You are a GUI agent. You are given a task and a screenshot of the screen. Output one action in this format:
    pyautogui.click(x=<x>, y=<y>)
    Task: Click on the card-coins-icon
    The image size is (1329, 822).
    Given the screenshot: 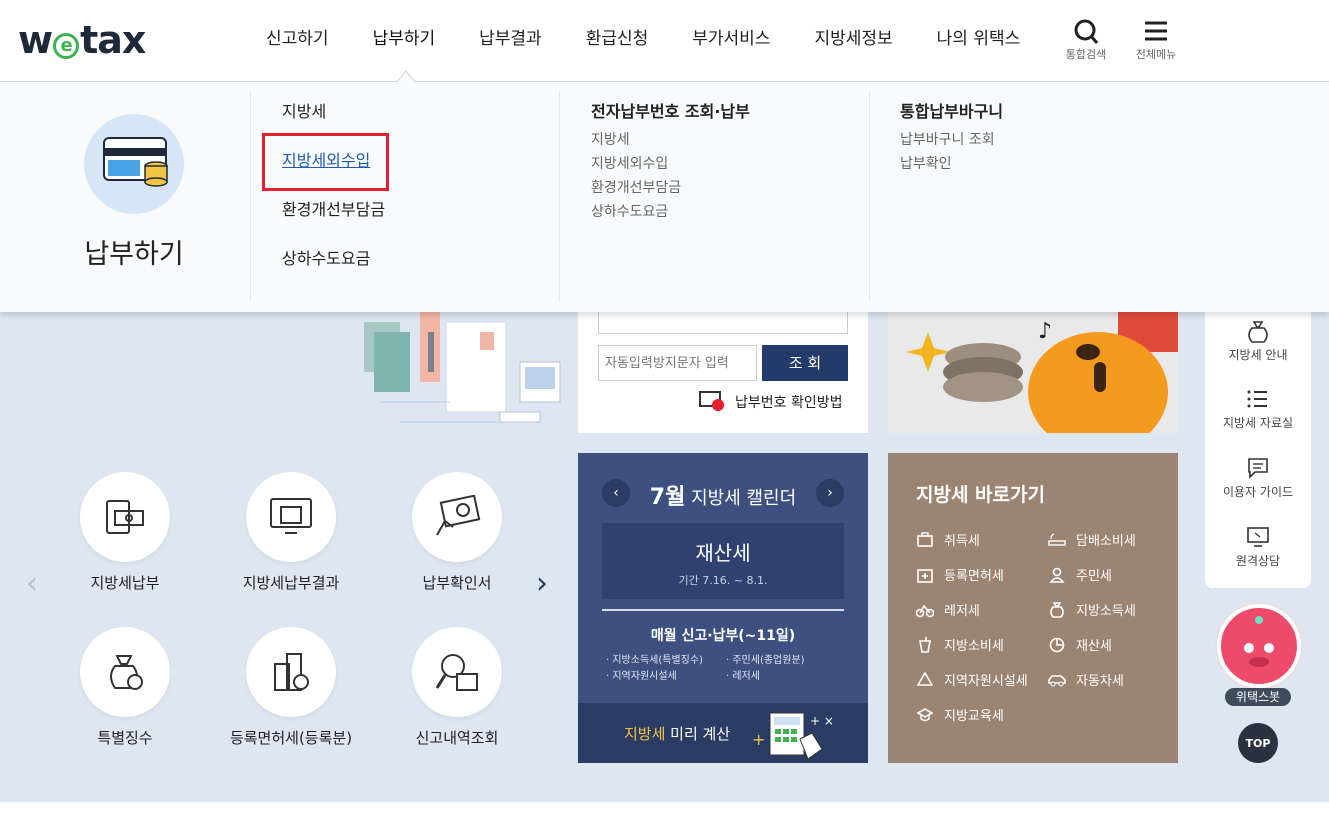 What is the action you would take?
    pyautogui.click(x=134, y=164)
    